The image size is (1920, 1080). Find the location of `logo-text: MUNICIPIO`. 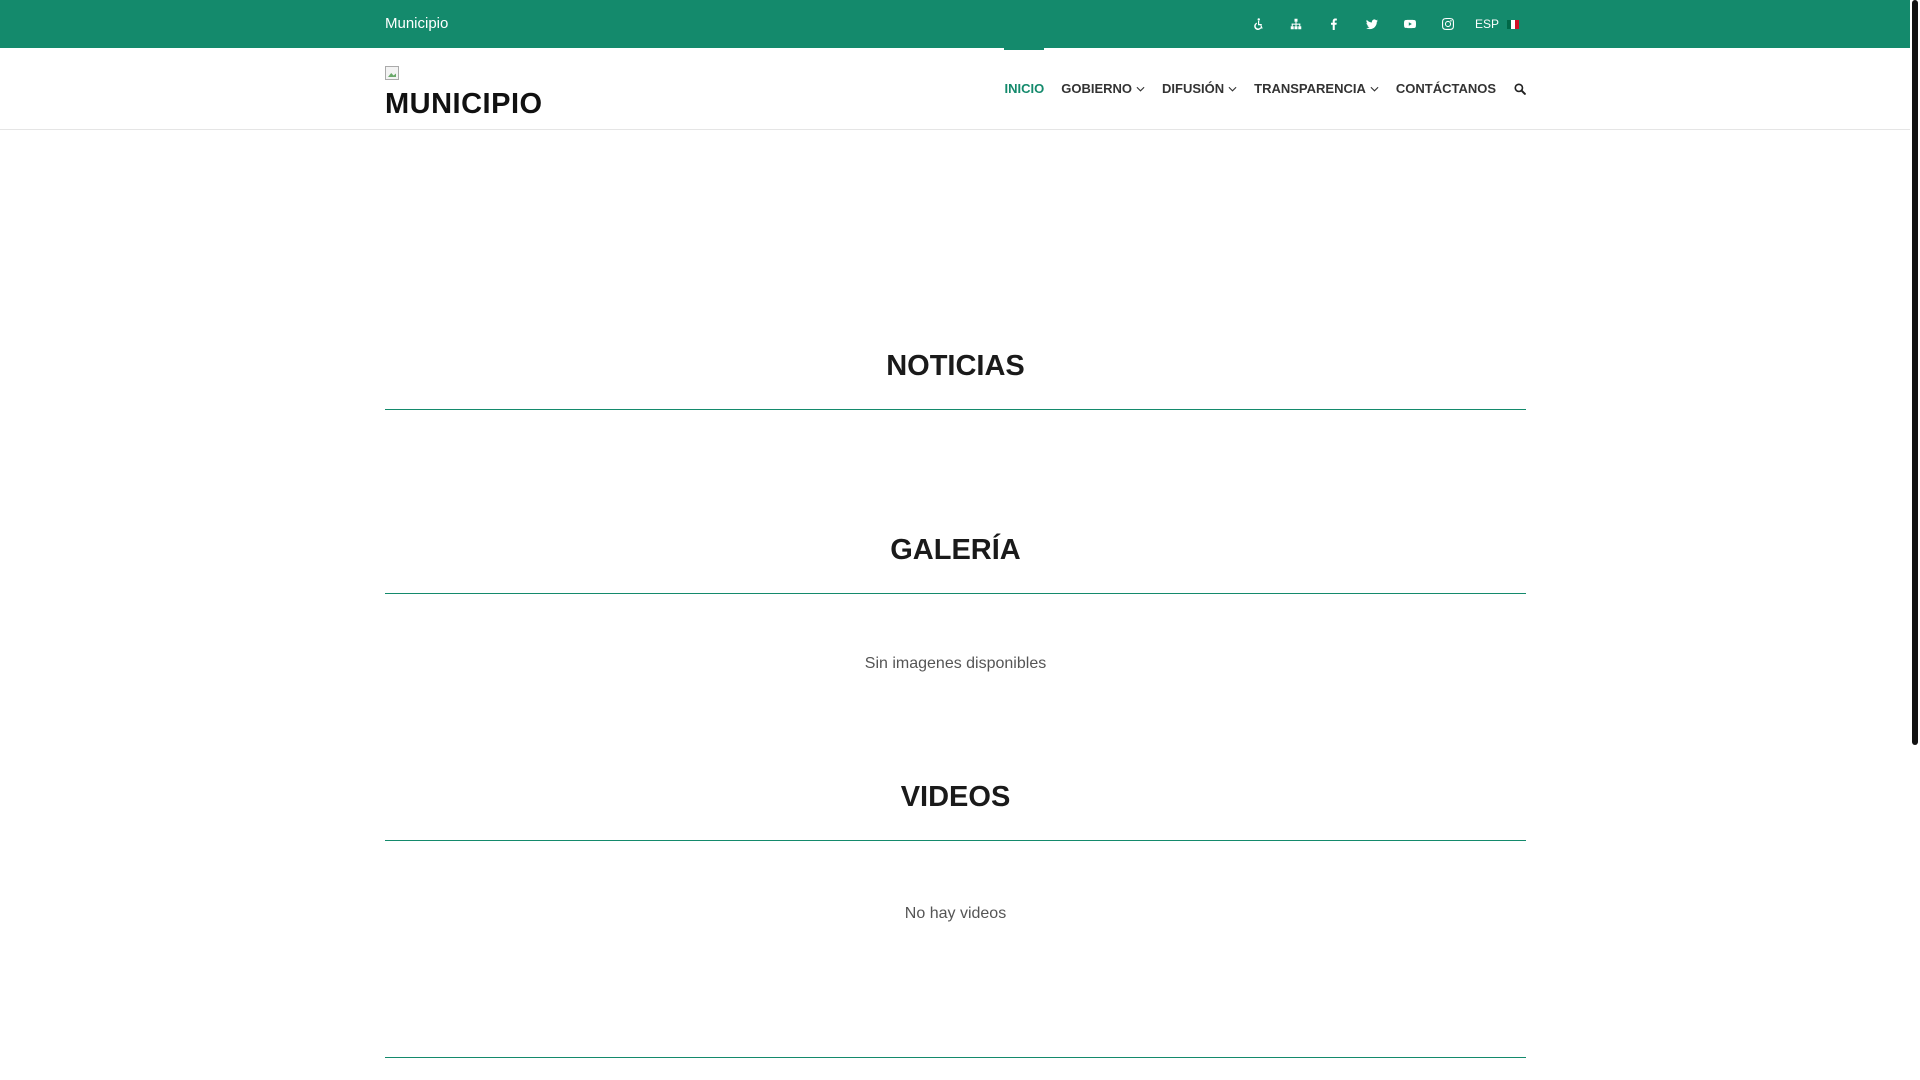

logo-text: MUNICIPIO is located at coordinates (464, 104).